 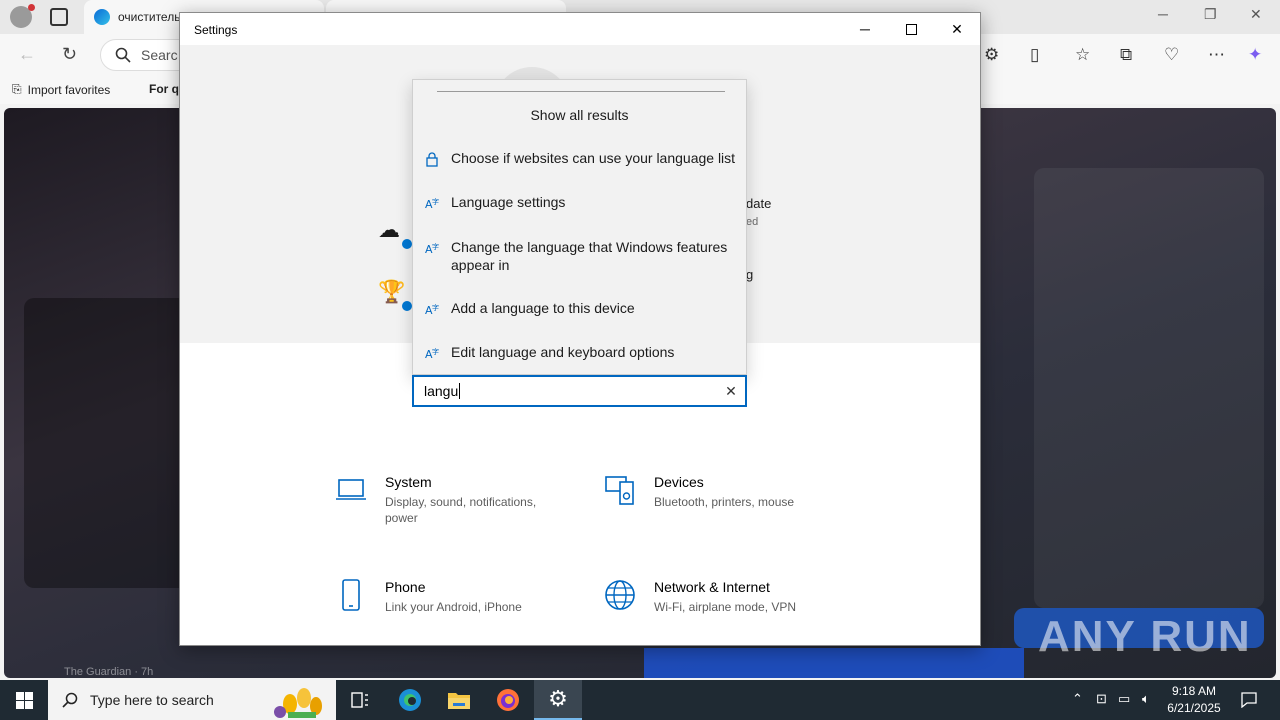 I want to click on minimize-button: ─, so click(x=865, y=29).